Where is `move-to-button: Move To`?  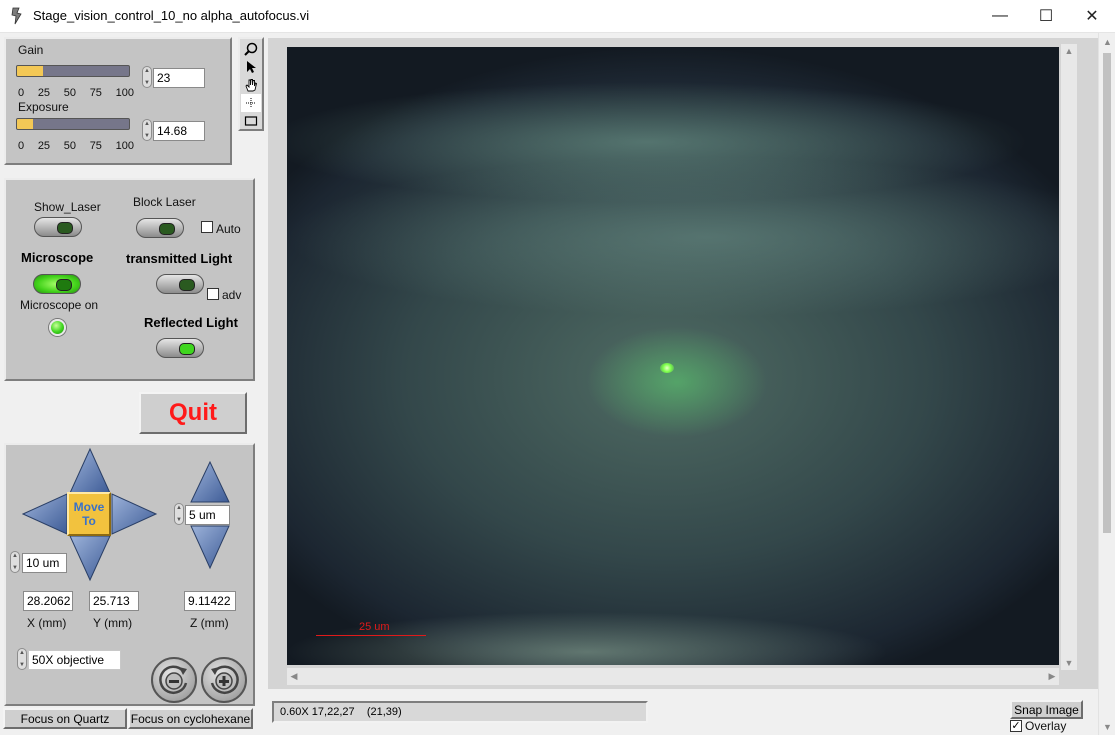 move-to-button: Move To is located at coordinates (89, 514).